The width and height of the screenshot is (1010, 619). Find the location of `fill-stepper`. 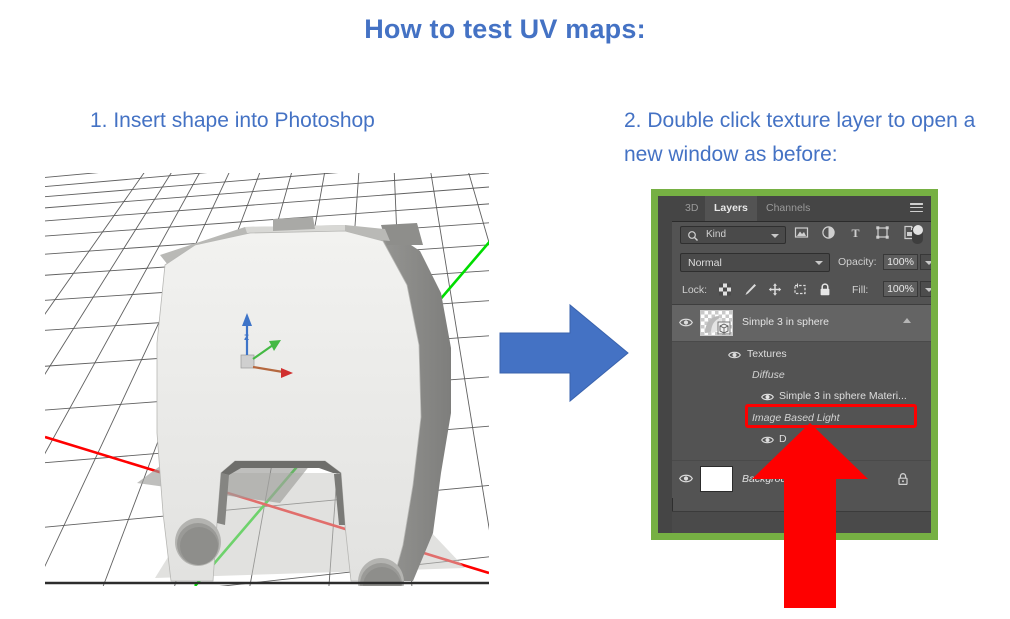

fill-stepper is located at coordinates (925, 289).